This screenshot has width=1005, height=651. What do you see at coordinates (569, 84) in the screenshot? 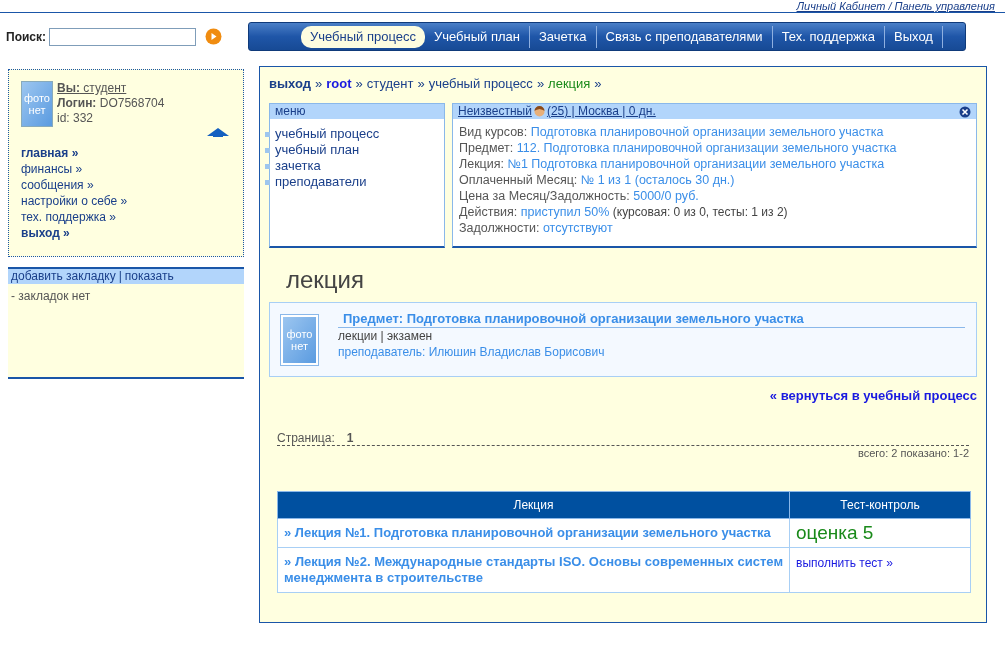
I see `breadcrumb-link: лекция` at bounding box center [569, 84].